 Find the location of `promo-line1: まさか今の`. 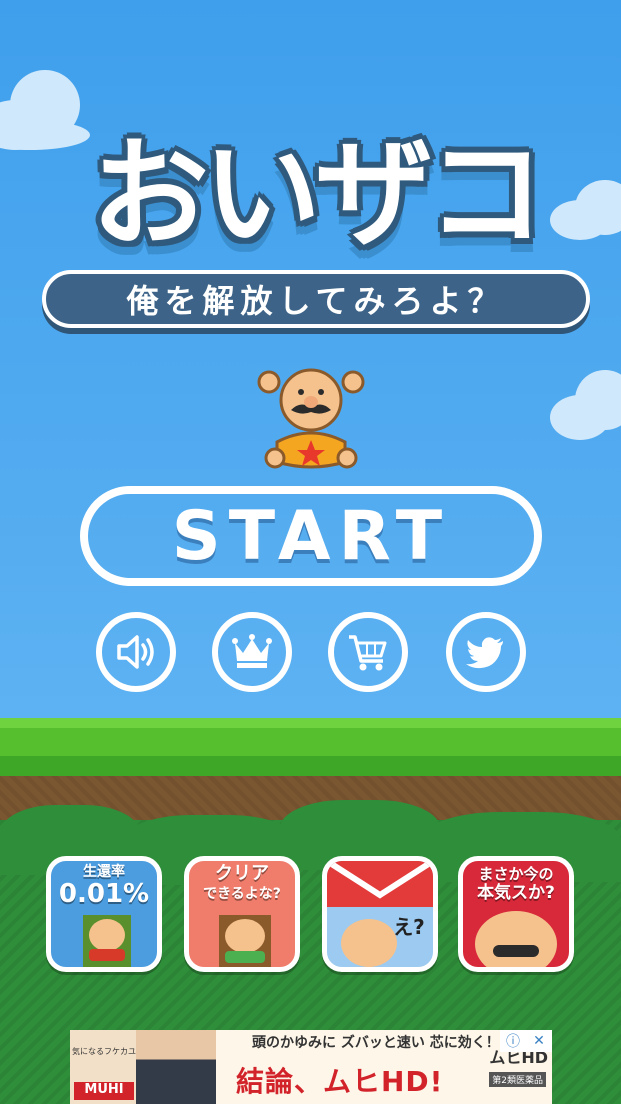

promo-line1: まさか今の is located at coordinates (516, 874).